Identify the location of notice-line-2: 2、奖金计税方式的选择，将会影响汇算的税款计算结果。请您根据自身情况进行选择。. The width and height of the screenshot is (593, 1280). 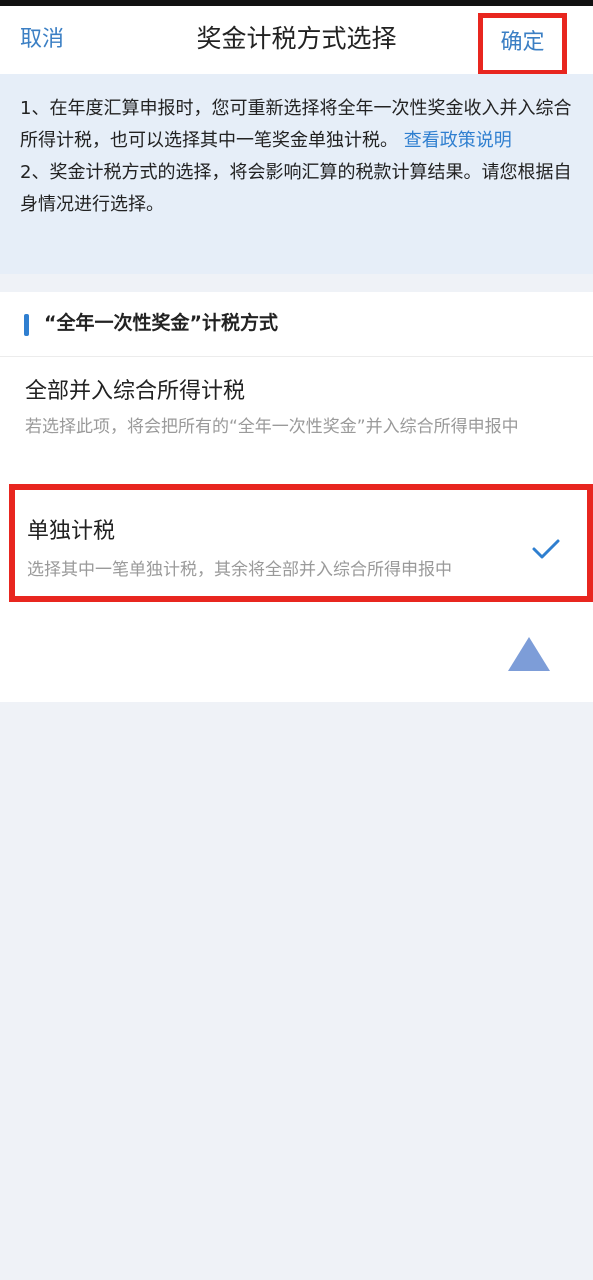
(296, 188).